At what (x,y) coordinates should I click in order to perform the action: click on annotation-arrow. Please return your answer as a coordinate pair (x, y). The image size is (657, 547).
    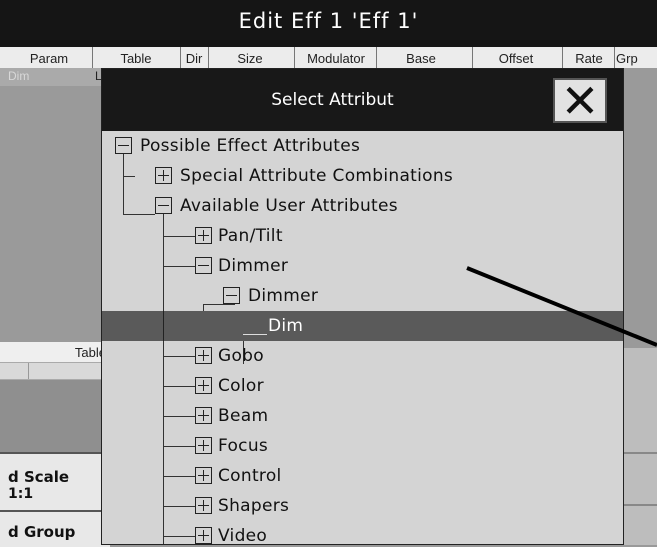
    Looking at the image, I should click on (561, 306).